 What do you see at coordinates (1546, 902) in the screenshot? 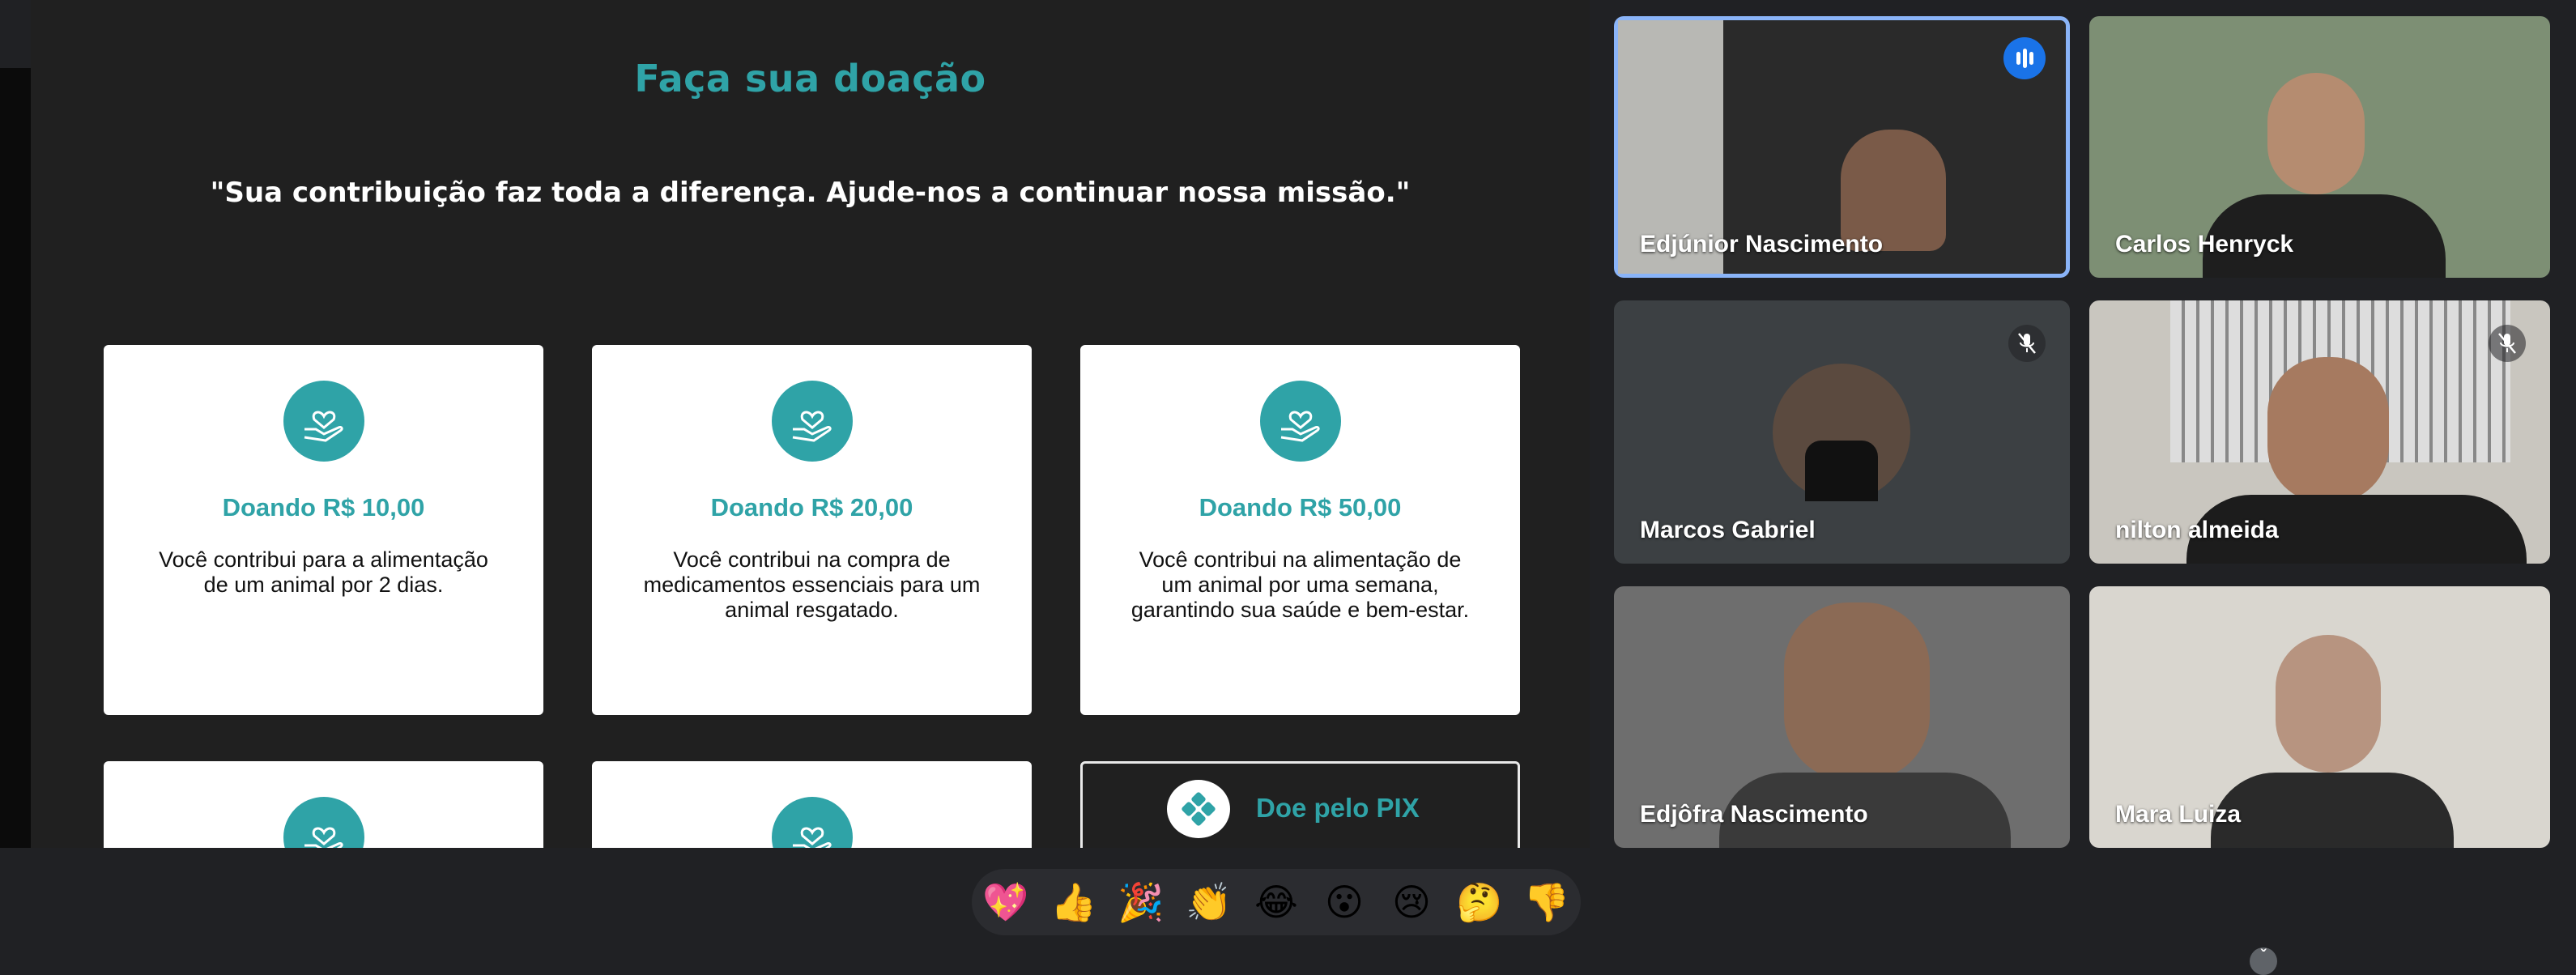
I see `thumbs-down-reaction: 👎` at bounding box center [1546, 902].